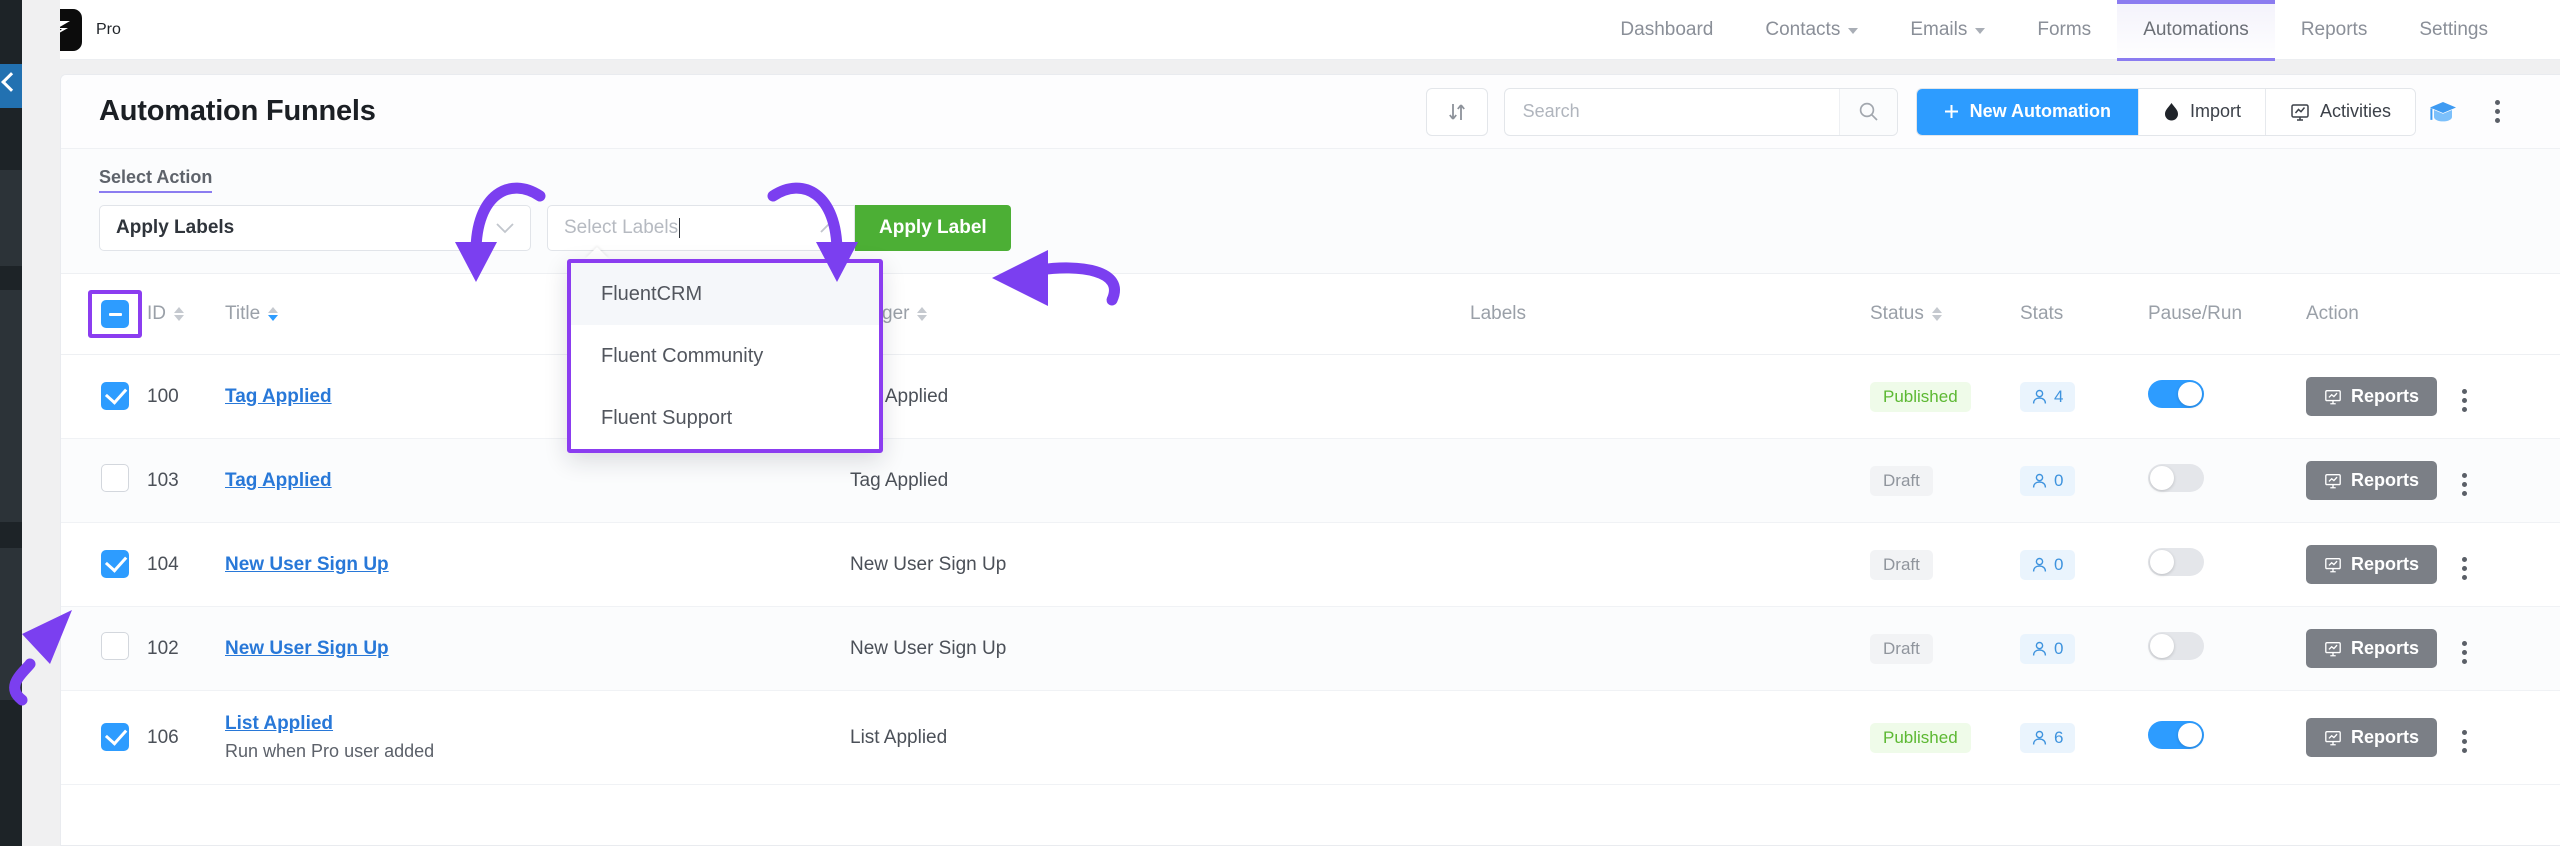 Image resolution: width=2560 pixels, height=846 pixels. What do you see at coordinates (680, 228) in the screenshot?
I see `text-cursor` at bounding box center [680, 228].